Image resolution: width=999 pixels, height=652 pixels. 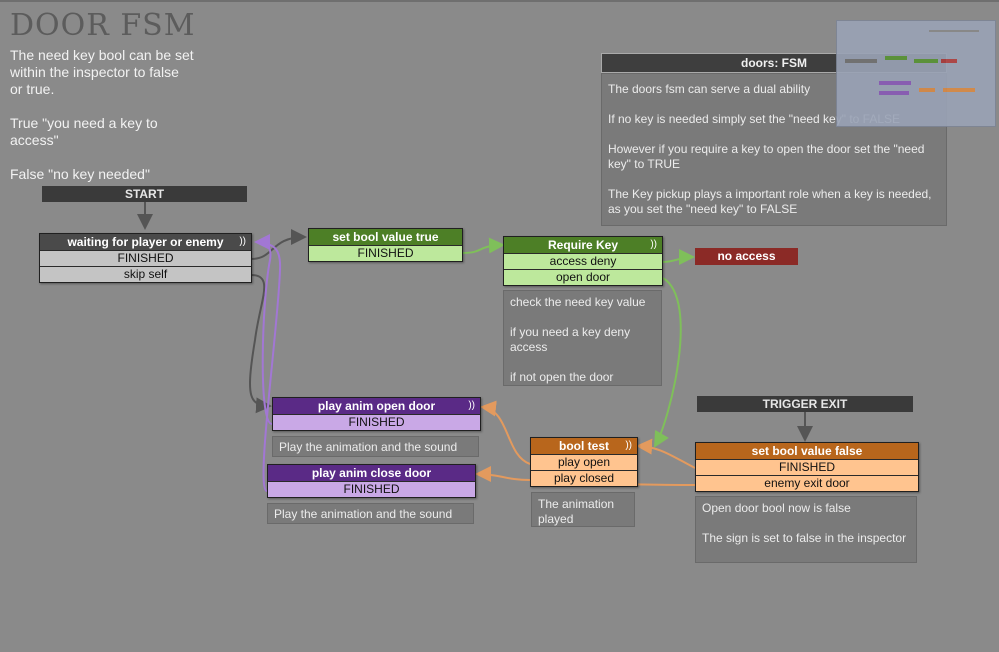 I want to click on set-true-finished-transition, so click(x=483, y=245).